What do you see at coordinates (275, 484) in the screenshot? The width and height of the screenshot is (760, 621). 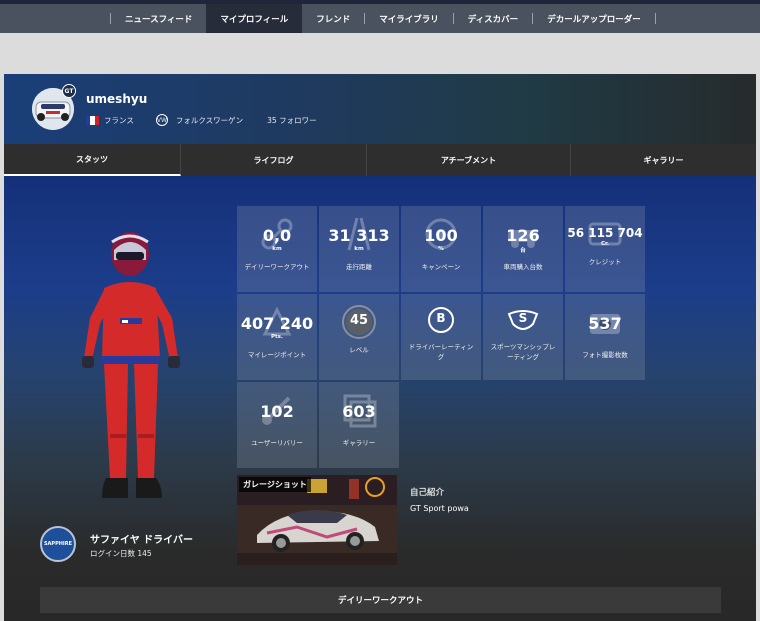 I see `garage-shot-label: ガレージショット` at bounding box center [275, 484].